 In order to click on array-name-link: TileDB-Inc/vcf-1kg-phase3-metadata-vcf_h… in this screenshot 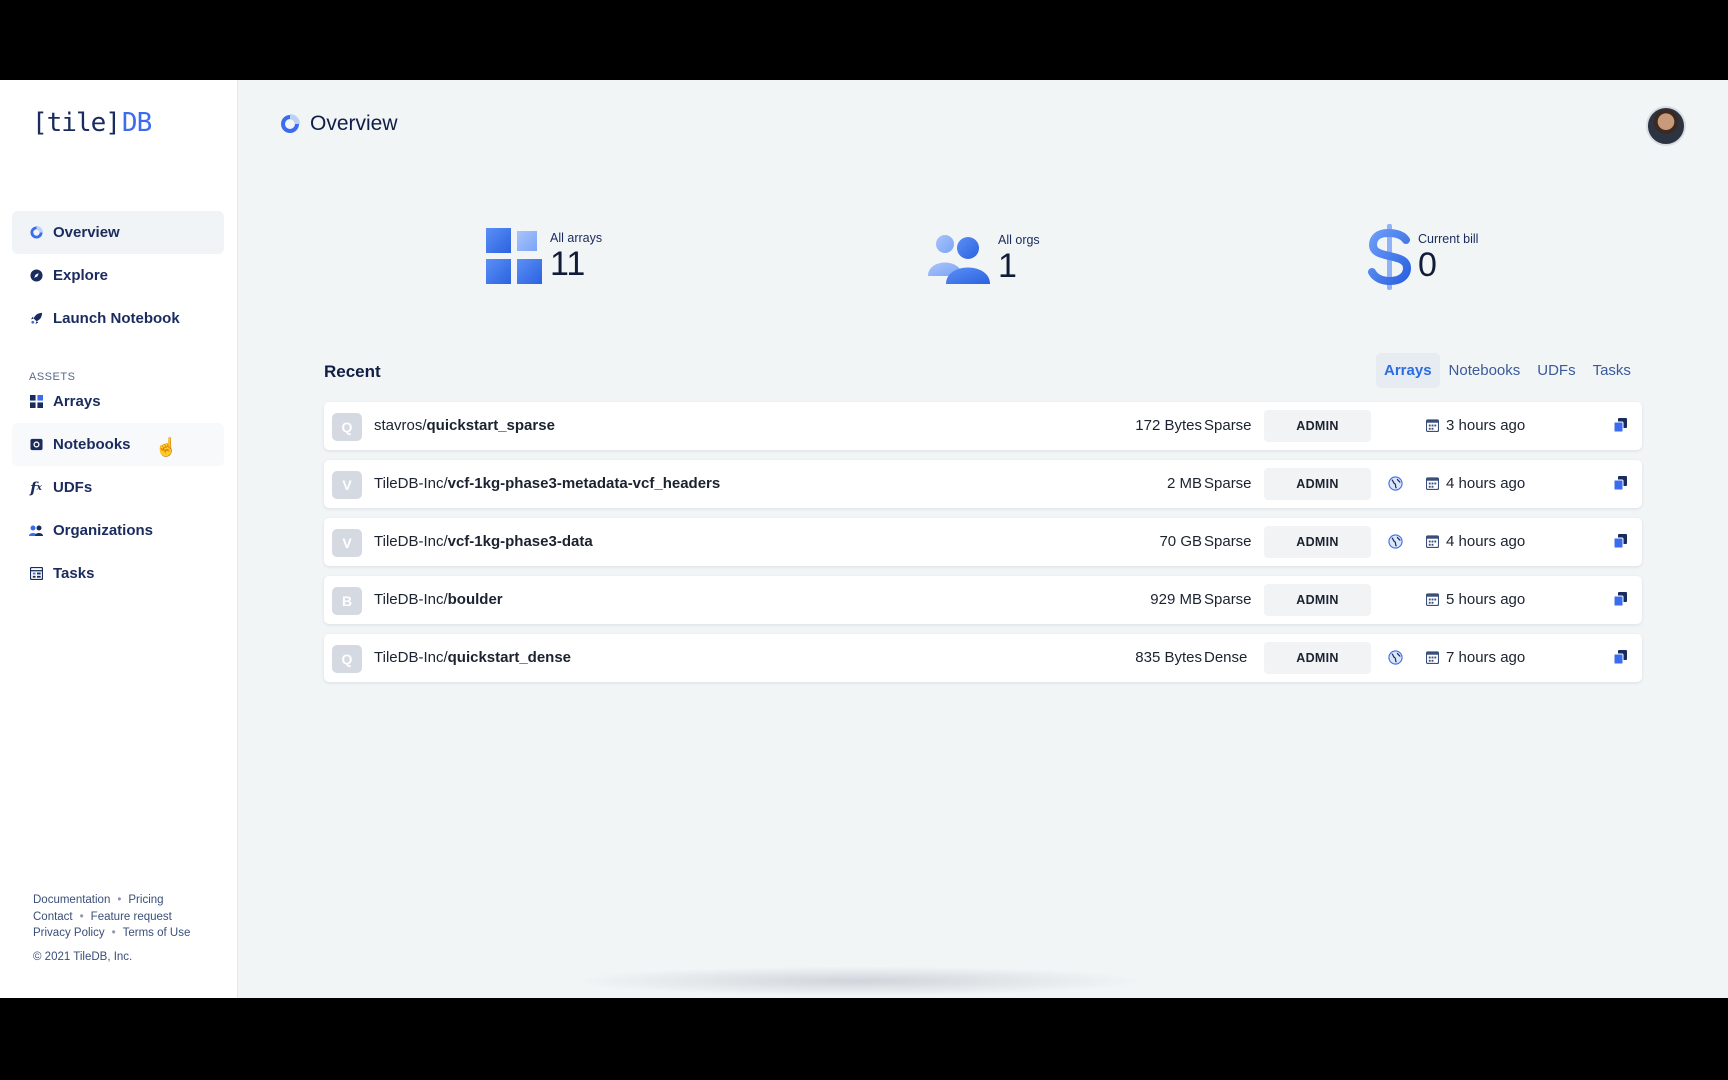, I will do `click(547, 483)`.